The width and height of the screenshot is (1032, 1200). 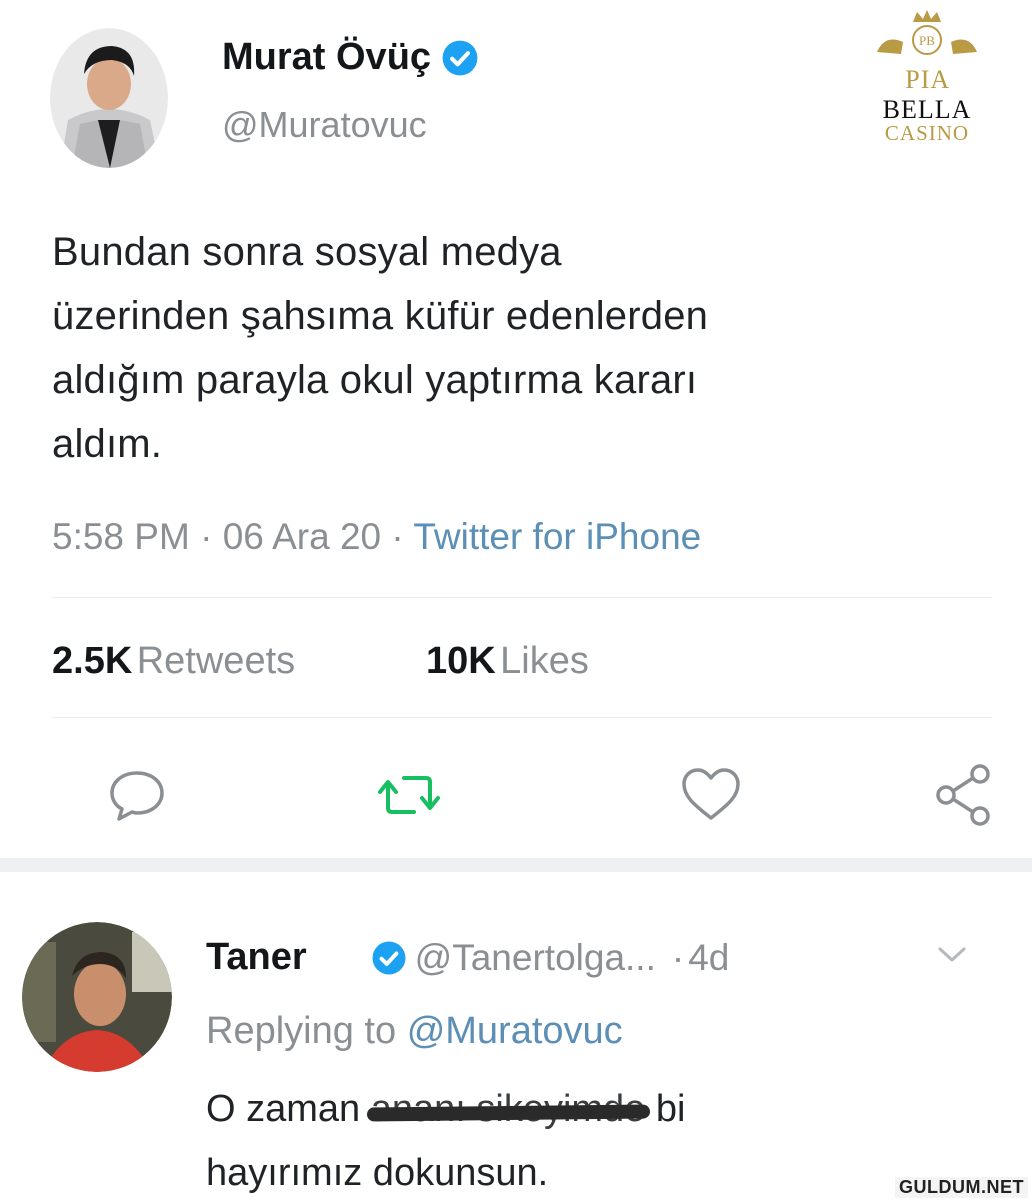 I want to click on tweet-time: 5:58 PM, so click(x=121, y=536).